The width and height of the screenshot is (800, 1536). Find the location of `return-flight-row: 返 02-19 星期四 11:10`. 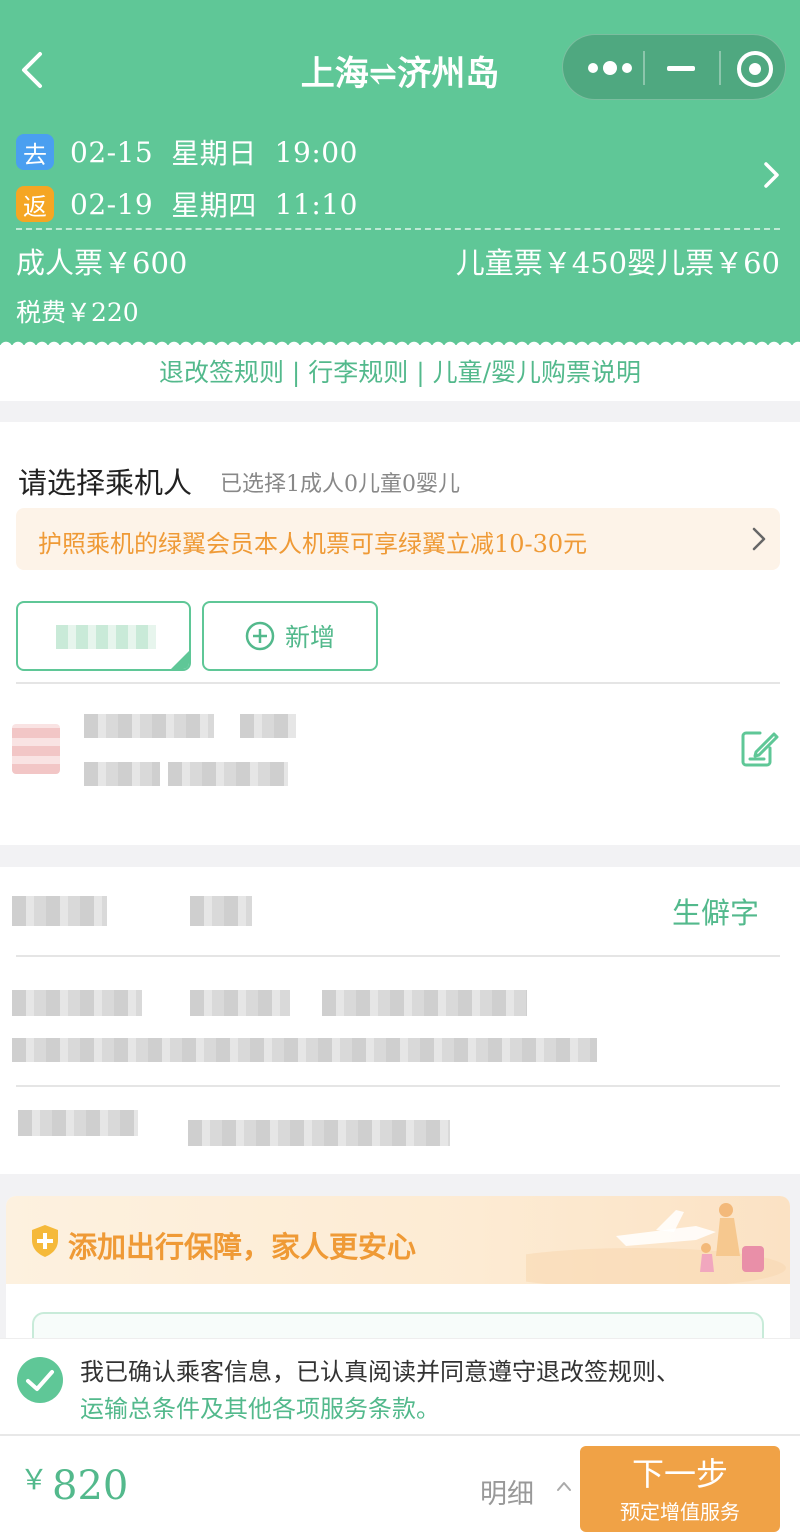

return-flight-row: 返 02-19 星期四 11:10 is located at coordinates (196, 204).